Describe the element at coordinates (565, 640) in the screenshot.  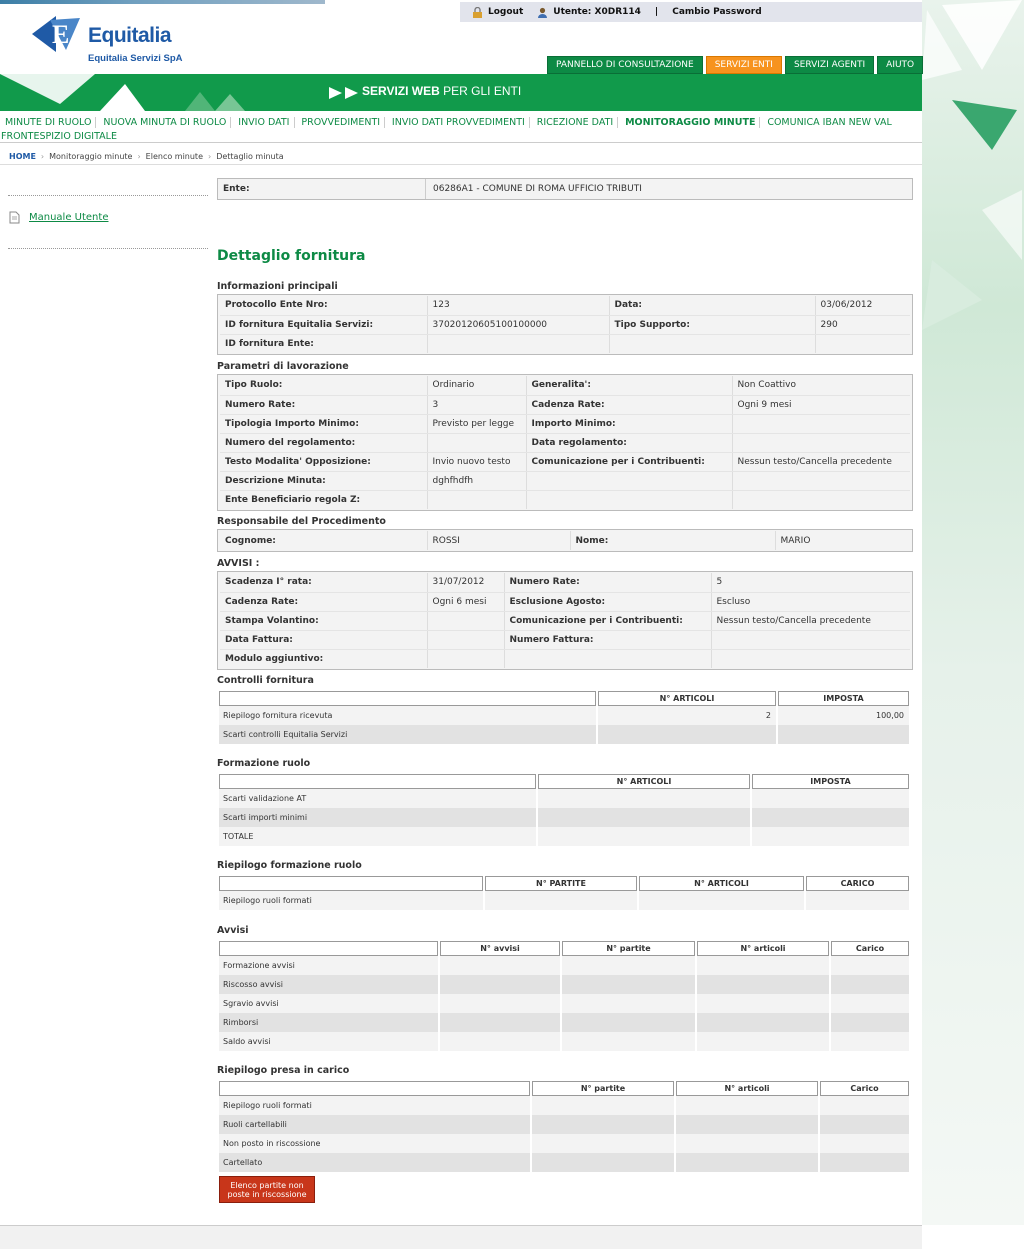
I see `grid-row: Data Fattura: Numero Fattura:` at that location.